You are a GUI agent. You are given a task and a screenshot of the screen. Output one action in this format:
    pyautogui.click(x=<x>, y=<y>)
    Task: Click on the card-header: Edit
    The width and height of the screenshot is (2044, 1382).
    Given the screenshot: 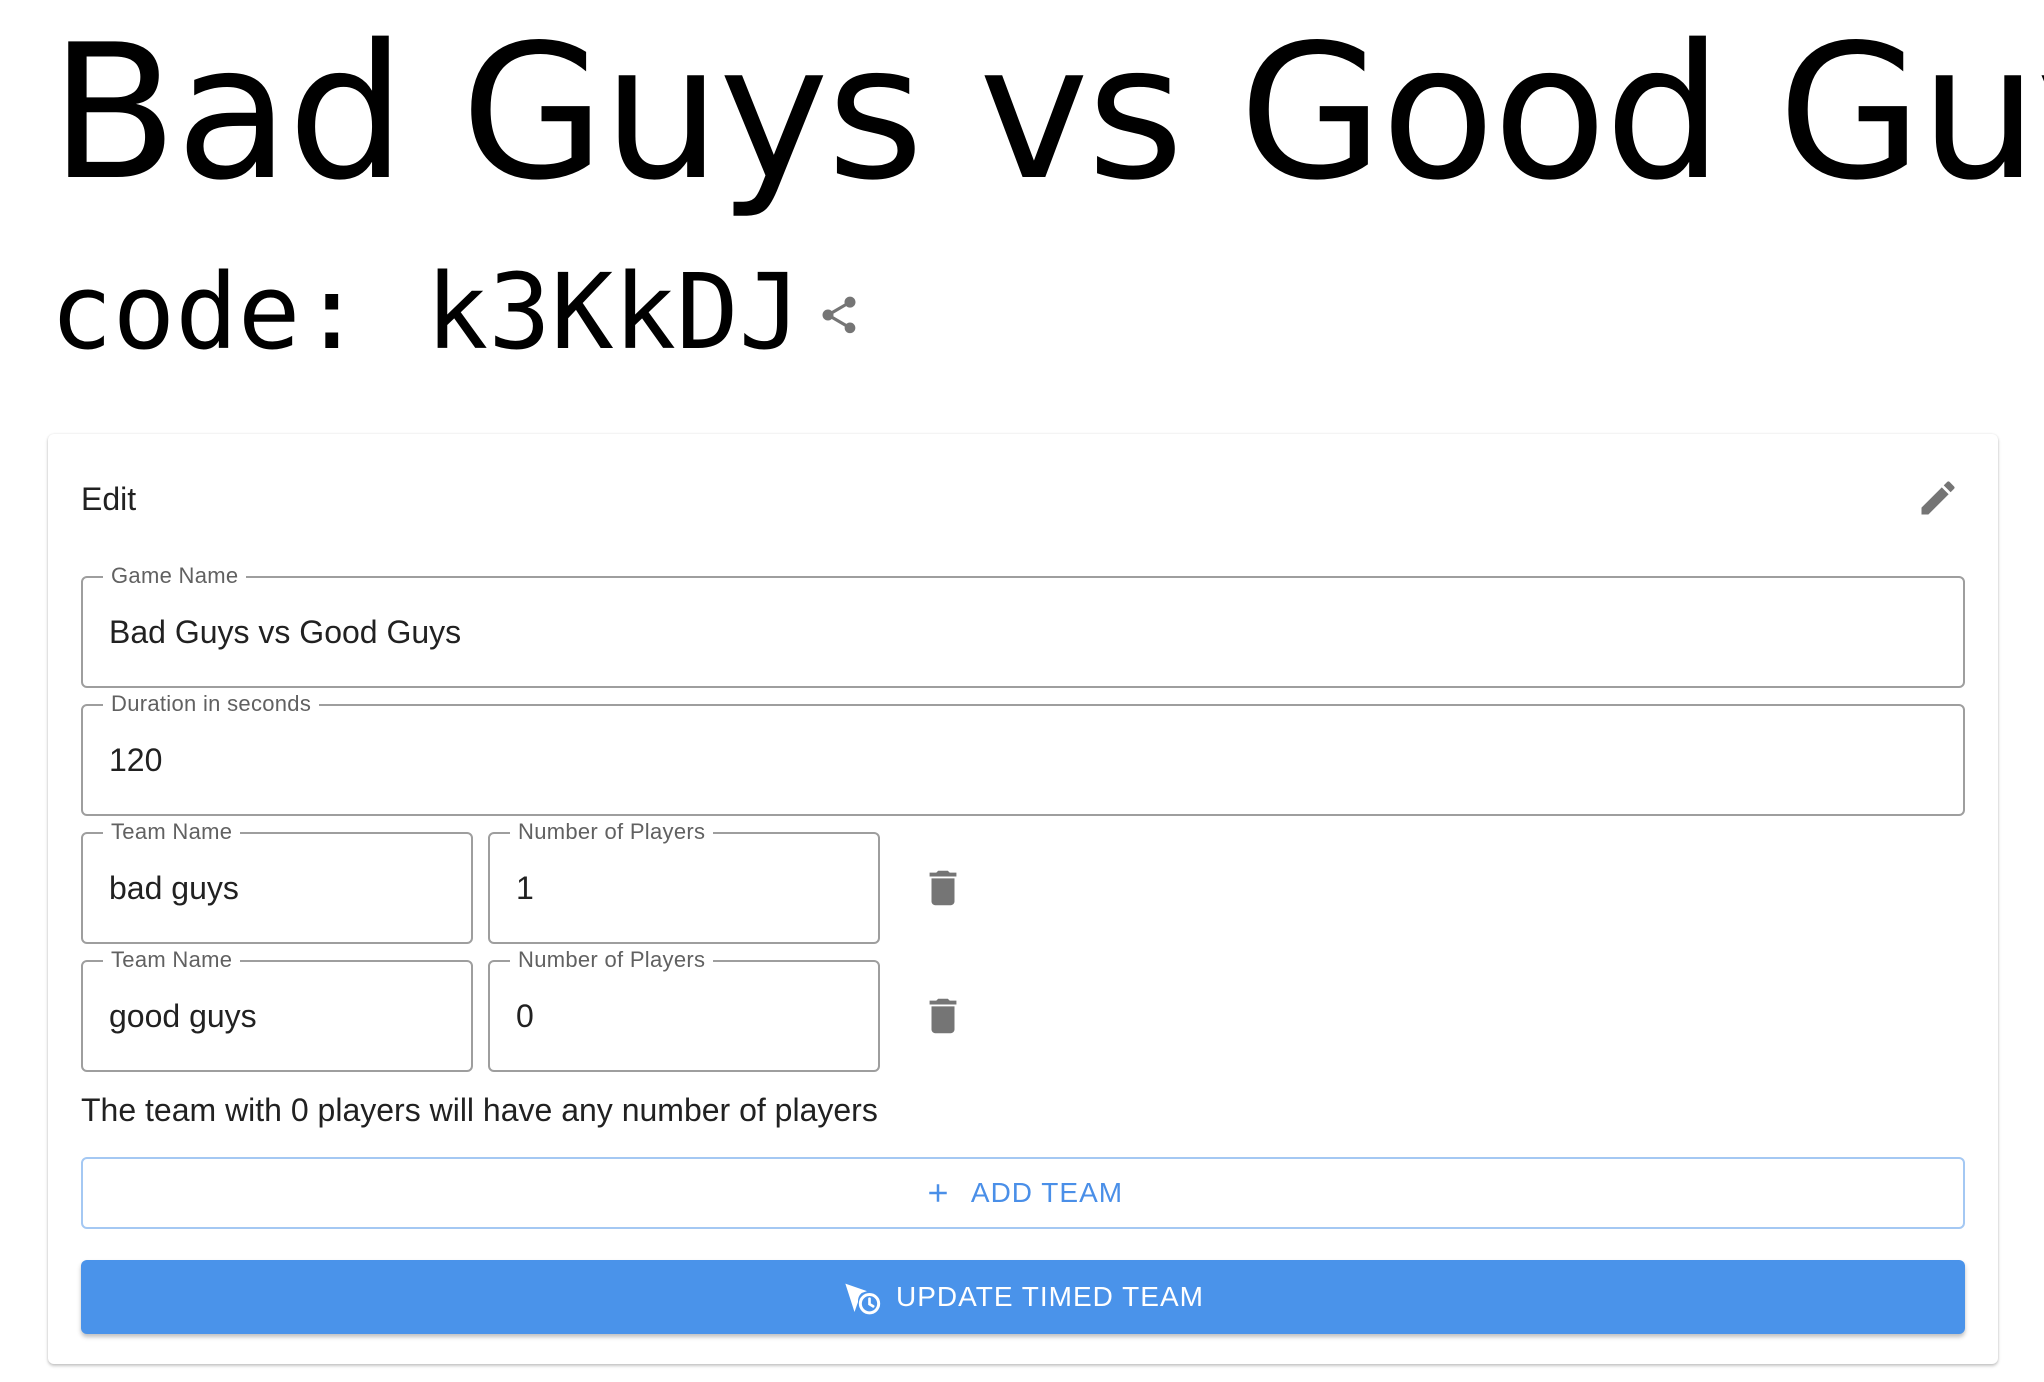 What is the action you would take?
    pyautogui.click(x=109, y=499)
    